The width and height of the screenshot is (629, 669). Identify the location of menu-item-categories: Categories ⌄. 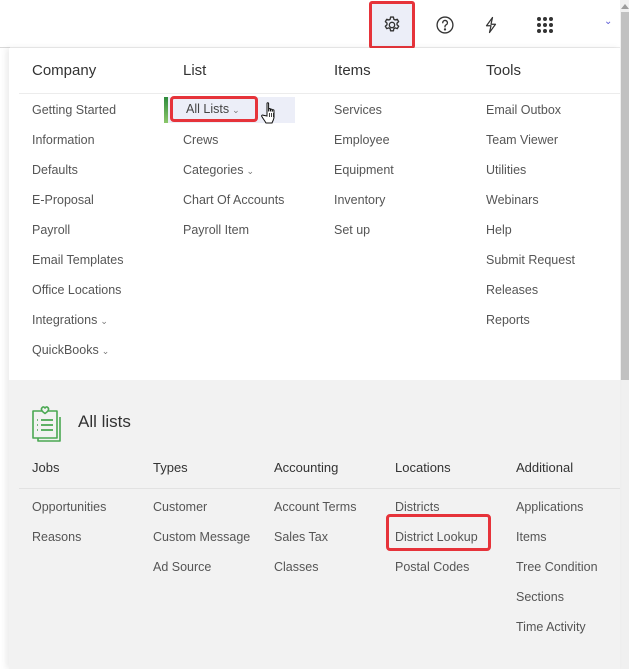
(233, 175).